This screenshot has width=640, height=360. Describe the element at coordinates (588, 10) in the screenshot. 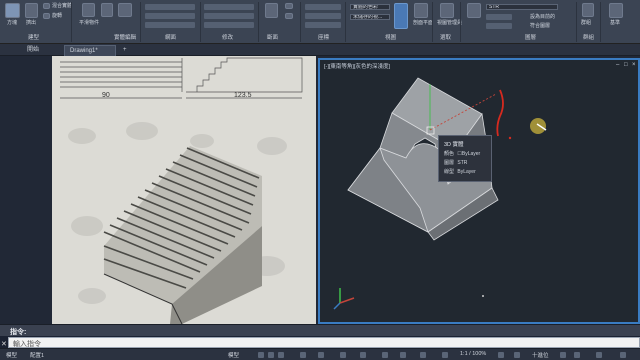

I see `group-icon` at that location.